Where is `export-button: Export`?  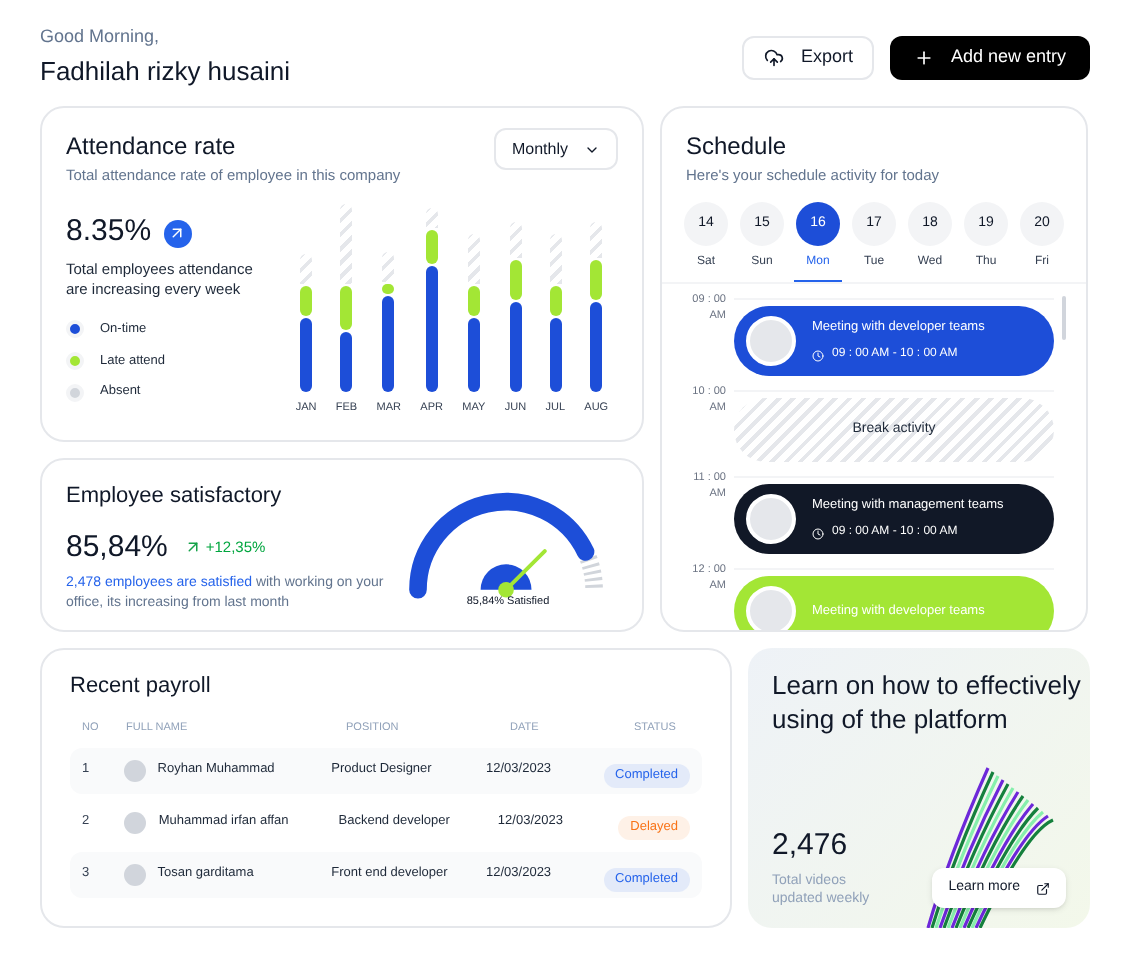
export-button: Export is located at coordinates (808, 57).